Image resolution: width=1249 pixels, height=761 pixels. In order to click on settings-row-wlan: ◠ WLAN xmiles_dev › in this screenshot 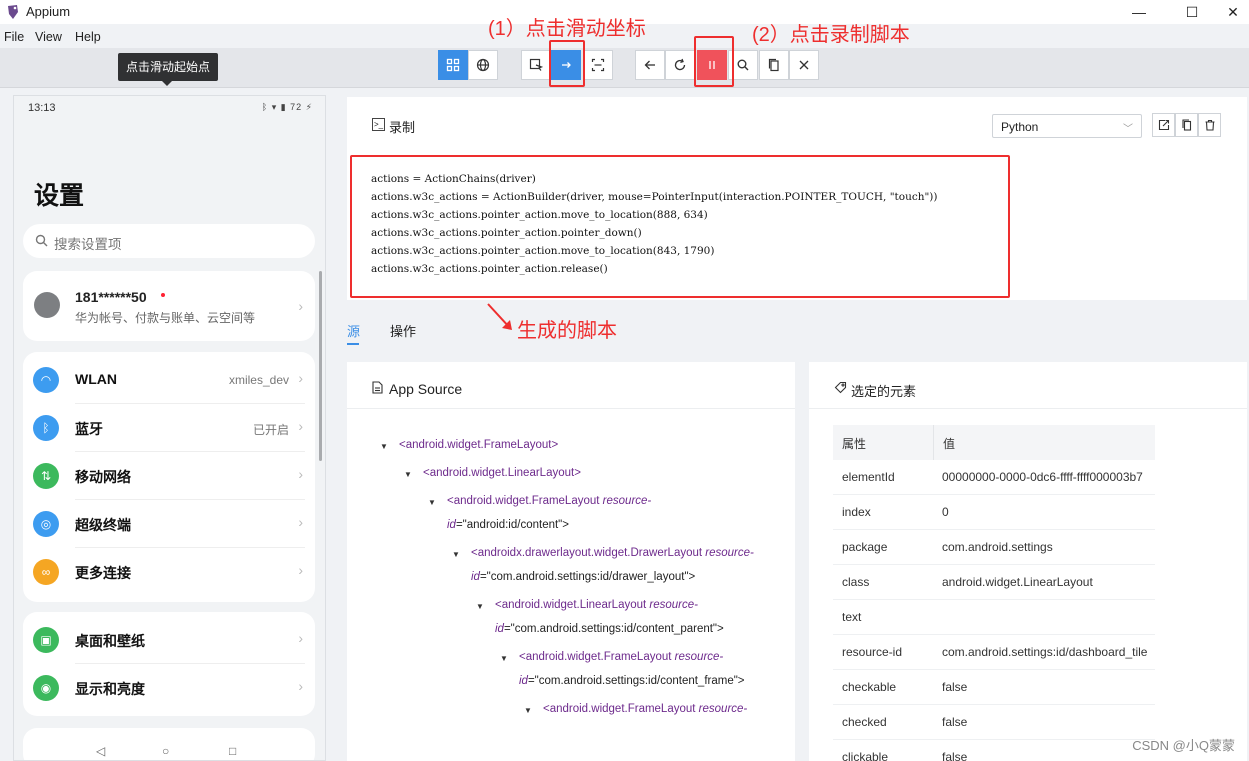, I will do `click(169, 380)`.